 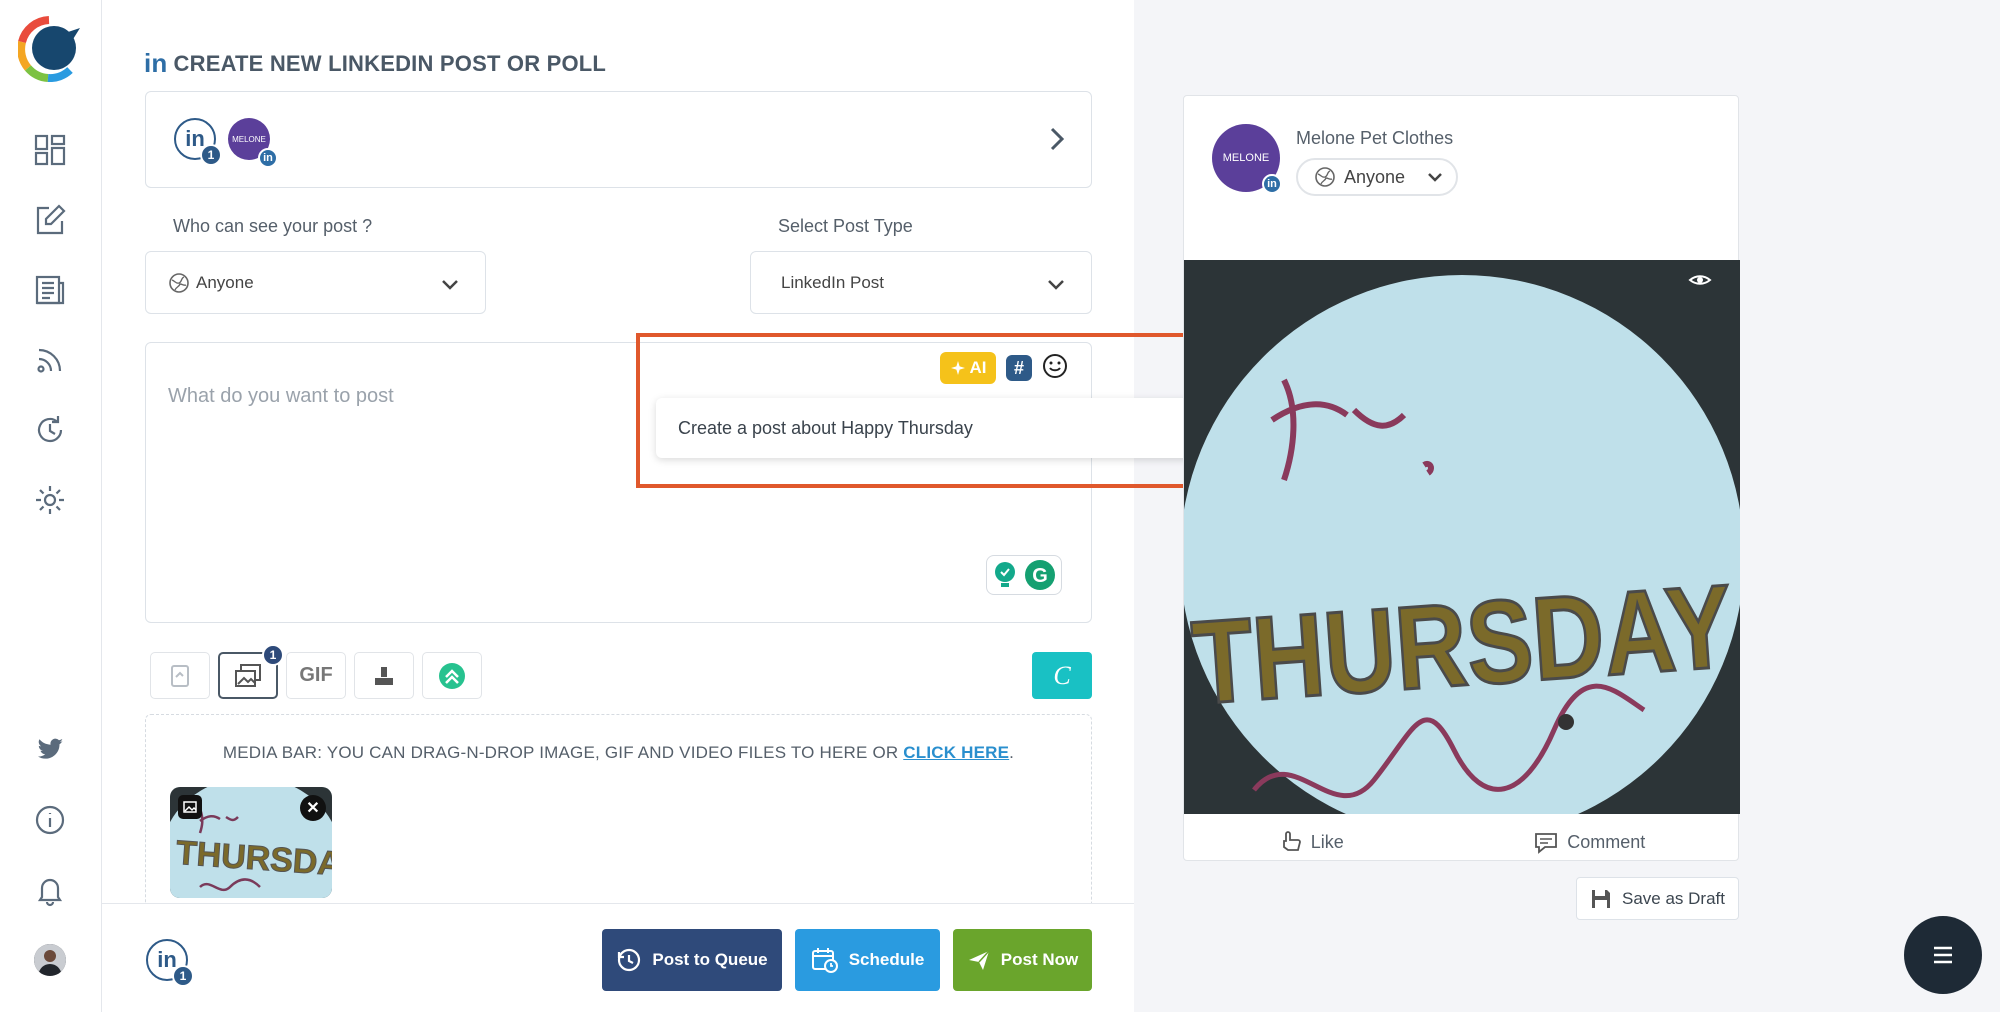 What do you see at coordinates (979, 960) in the screenshot?
I see `send-icon` at bounding box center [979, 960].